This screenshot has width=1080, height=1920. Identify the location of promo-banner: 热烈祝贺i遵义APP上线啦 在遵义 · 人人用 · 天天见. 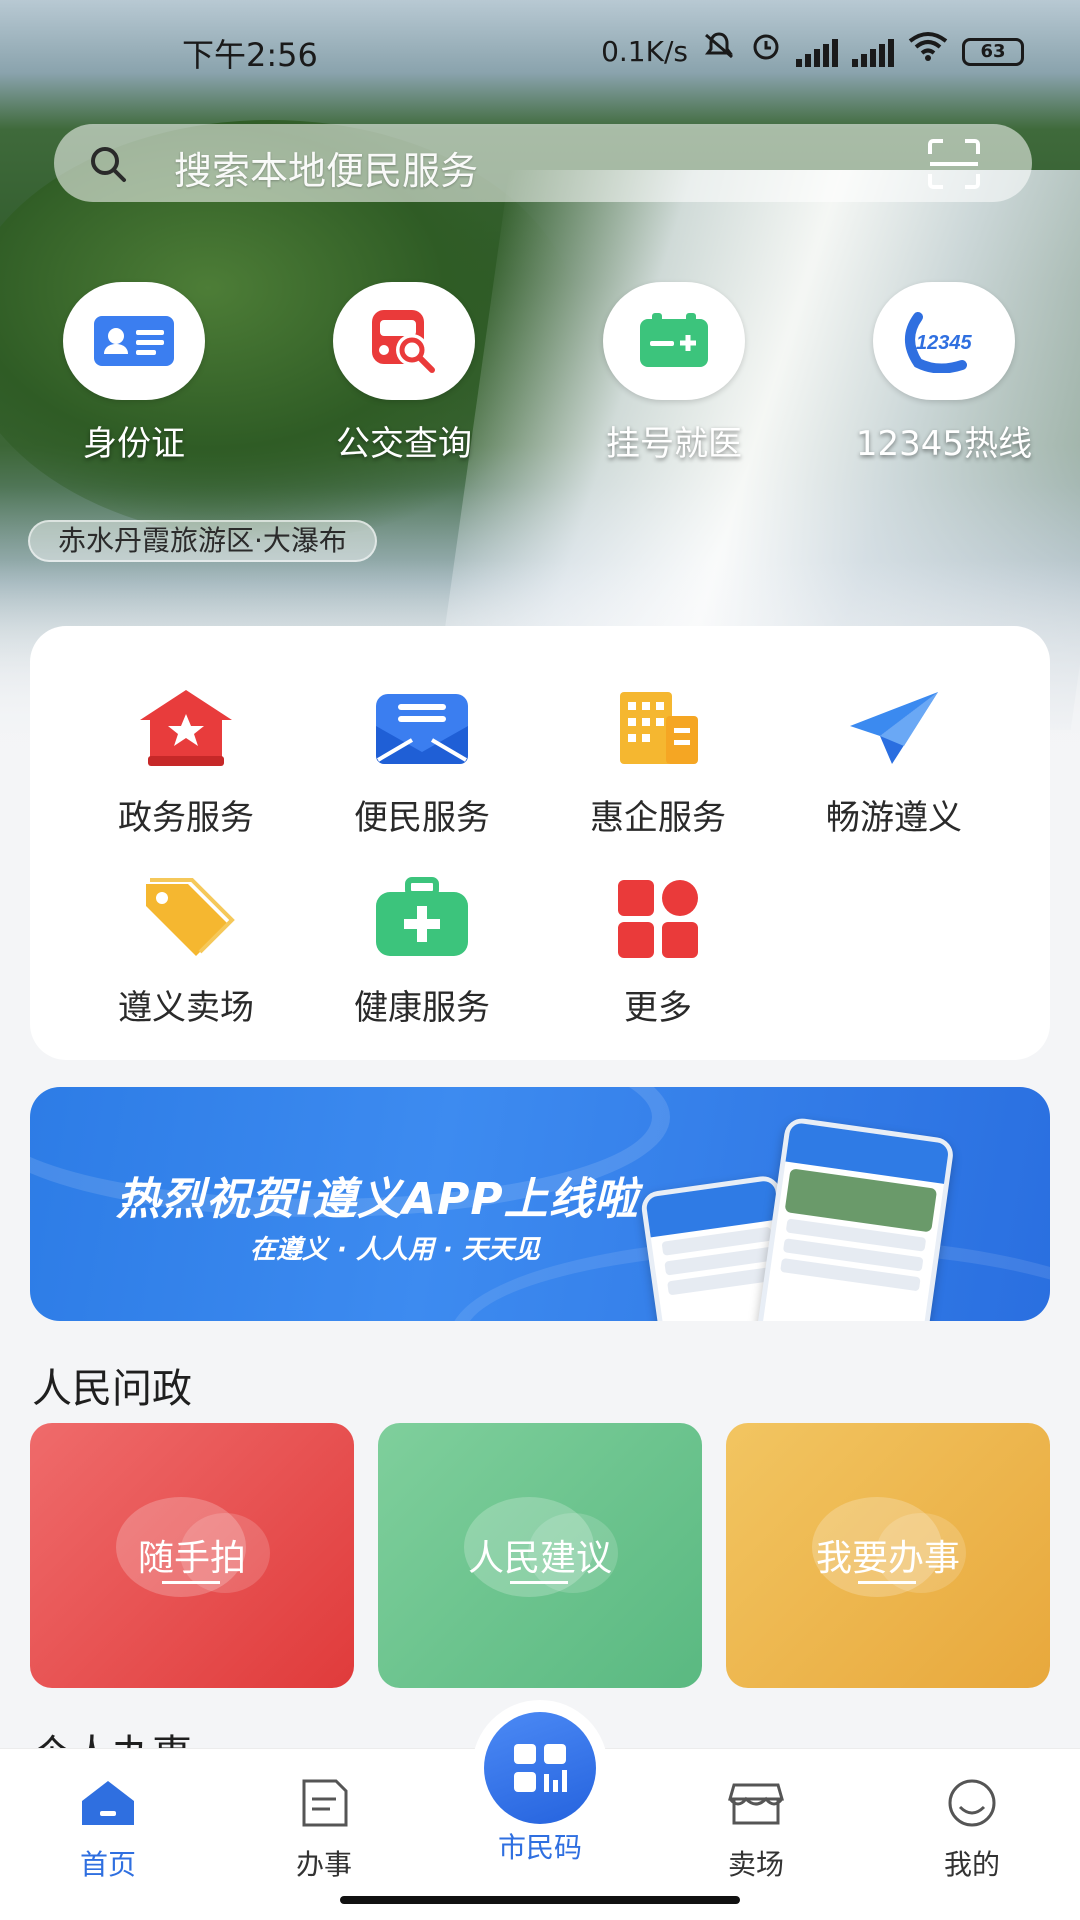
(540, 1204).